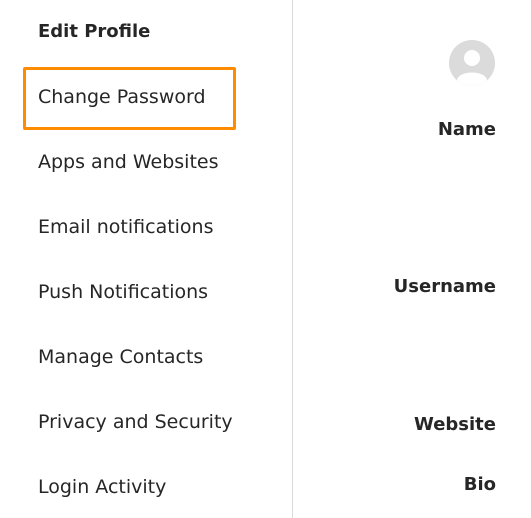 The width and height of the screenshot is (531, 518). I want to click on sidebar-item-edit-profile: Edit Profile, so click(94, 32).